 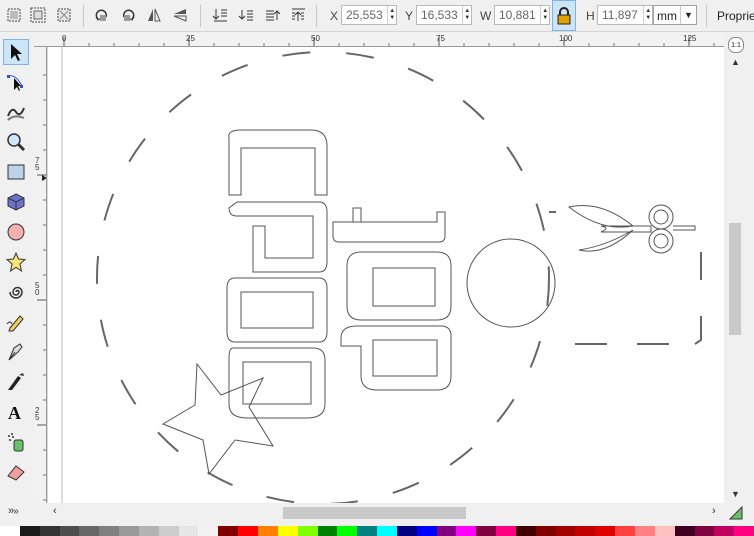 I want to click on x-label: X, so click(x=334, y=16).